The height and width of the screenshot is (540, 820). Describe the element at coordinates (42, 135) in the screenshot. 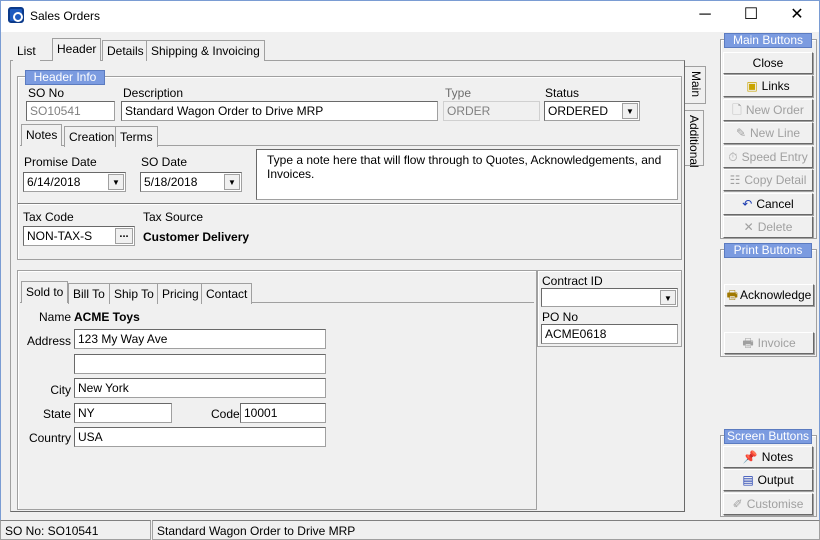

I see `subtab-notes: Notes` at that location.